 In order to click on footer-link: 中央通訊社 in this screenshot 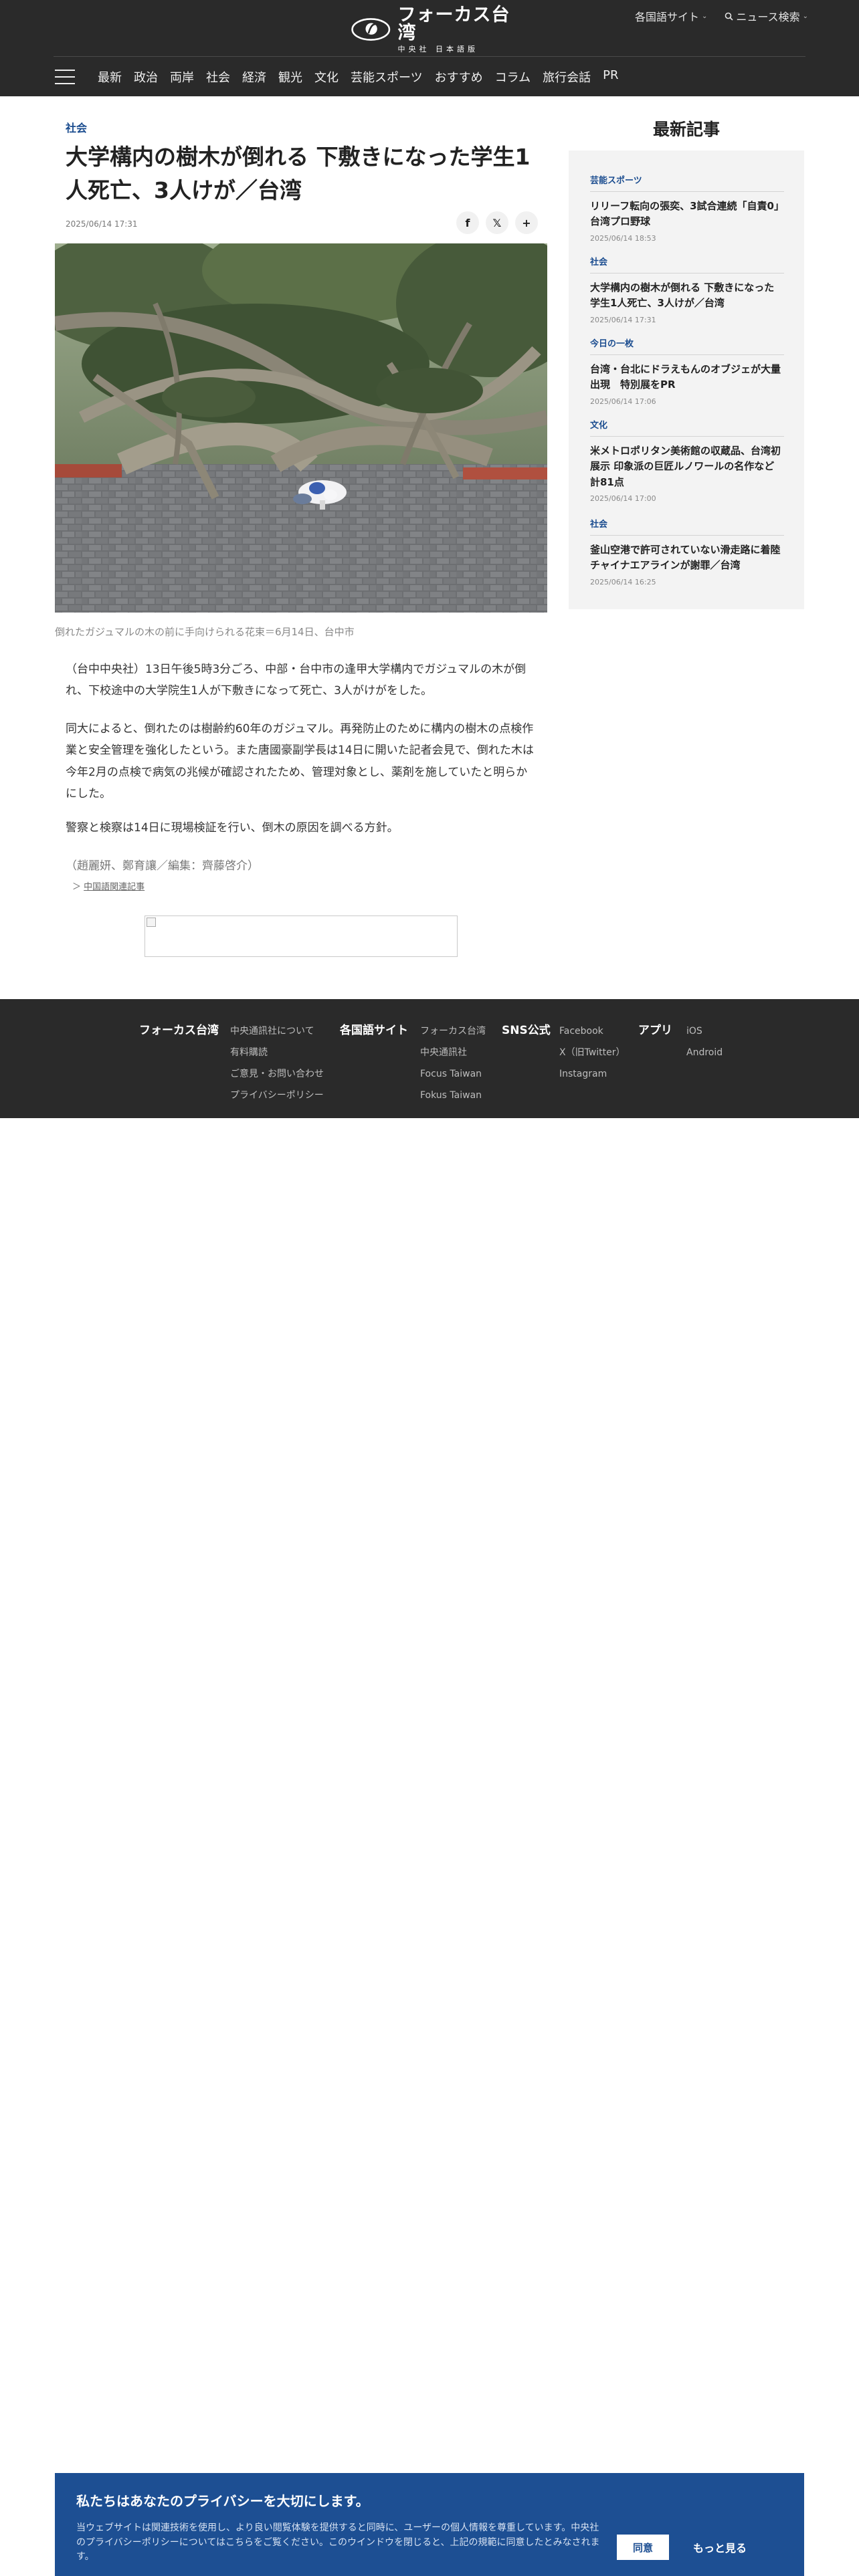, I will do `click(453, 1052)`.